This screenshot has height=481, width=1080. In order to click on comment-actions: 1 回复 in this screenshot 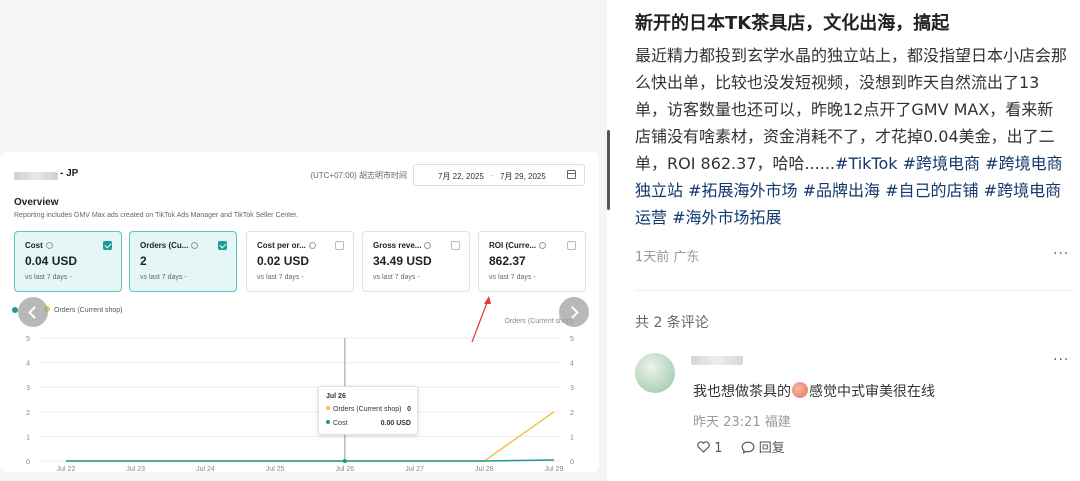, I will do `click(741, 446)`.